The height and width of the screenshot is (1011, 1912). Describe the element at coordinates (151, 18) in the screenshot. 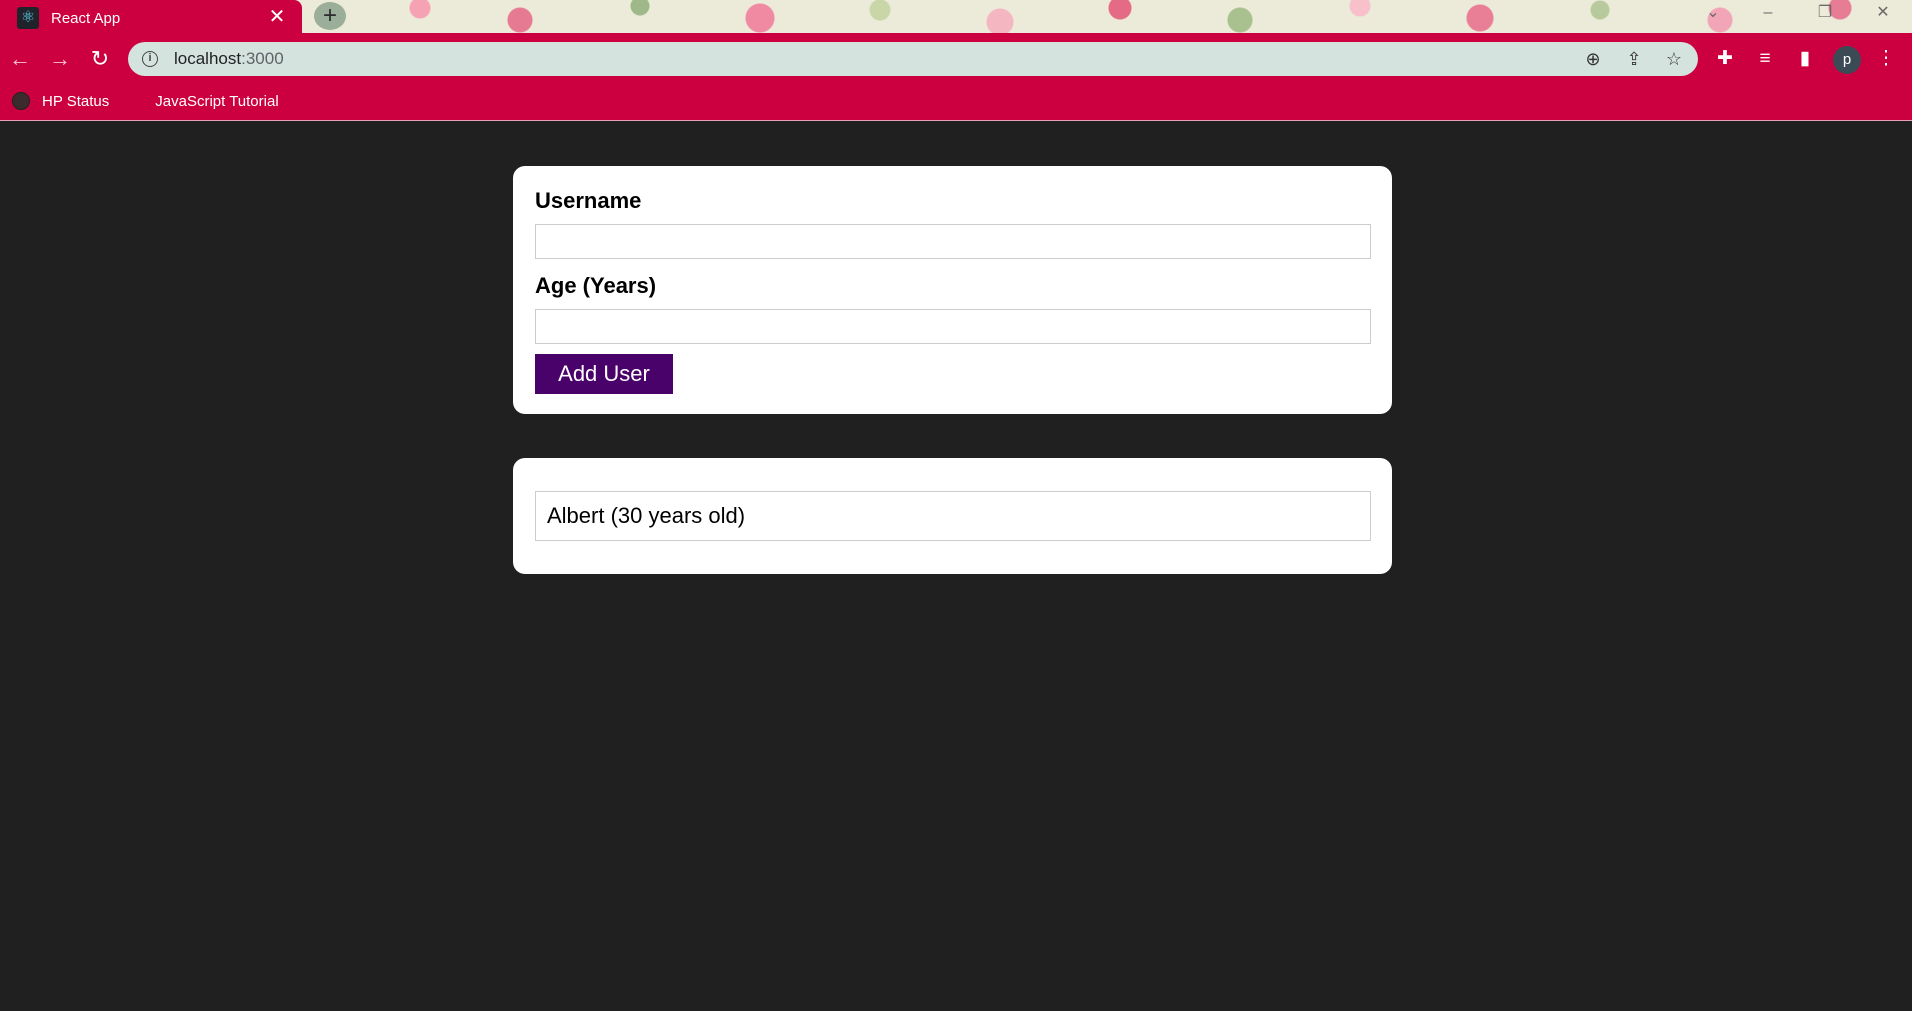

I see `tab-react-app: ⚛ React App ✕` at that location.